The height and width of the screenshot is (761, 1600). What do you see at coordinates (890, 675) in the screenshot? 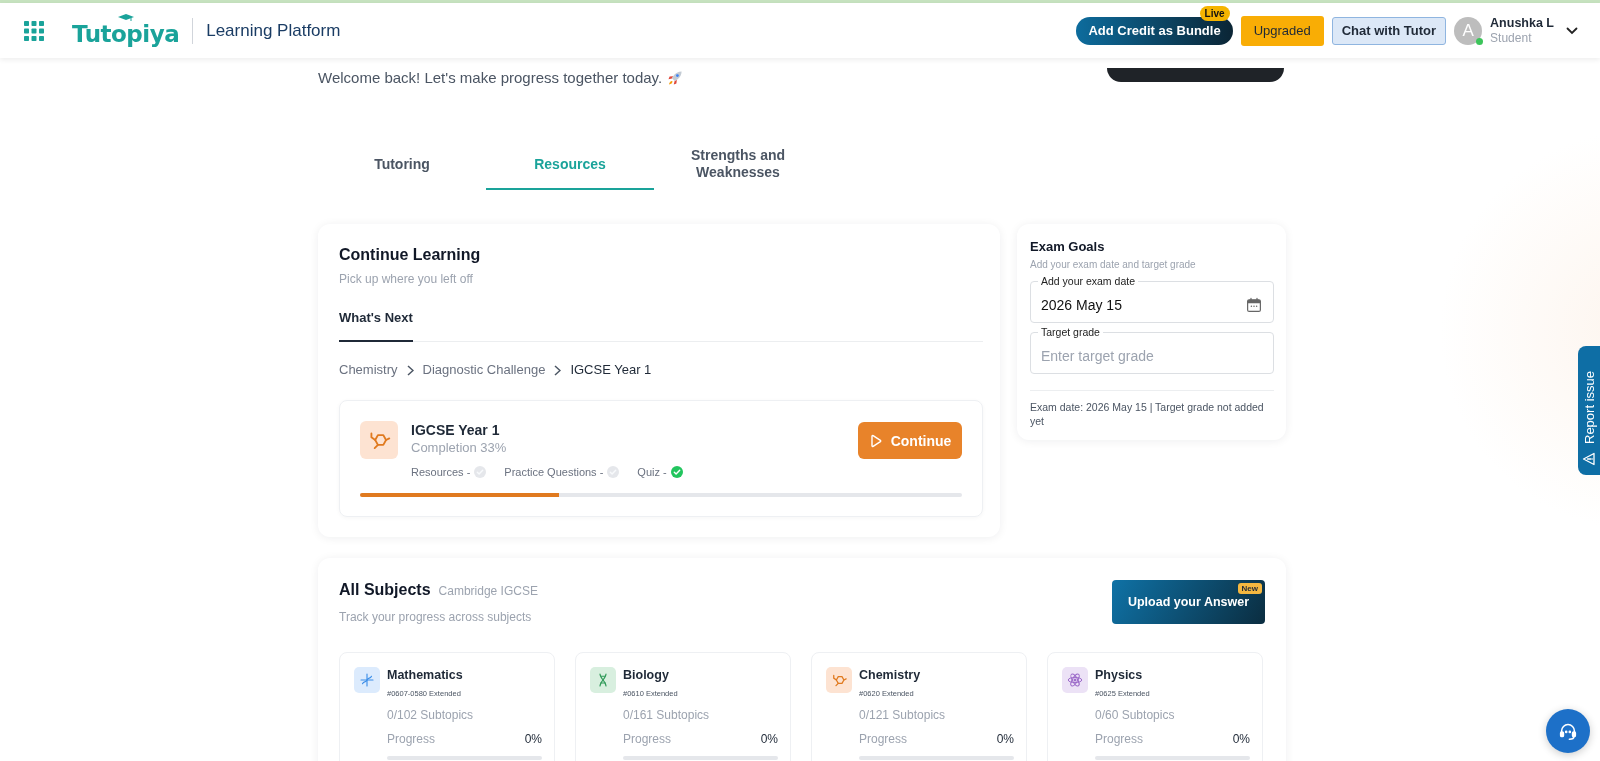
I see `subject-name: Chemistry` at bounding box center [890, 675].